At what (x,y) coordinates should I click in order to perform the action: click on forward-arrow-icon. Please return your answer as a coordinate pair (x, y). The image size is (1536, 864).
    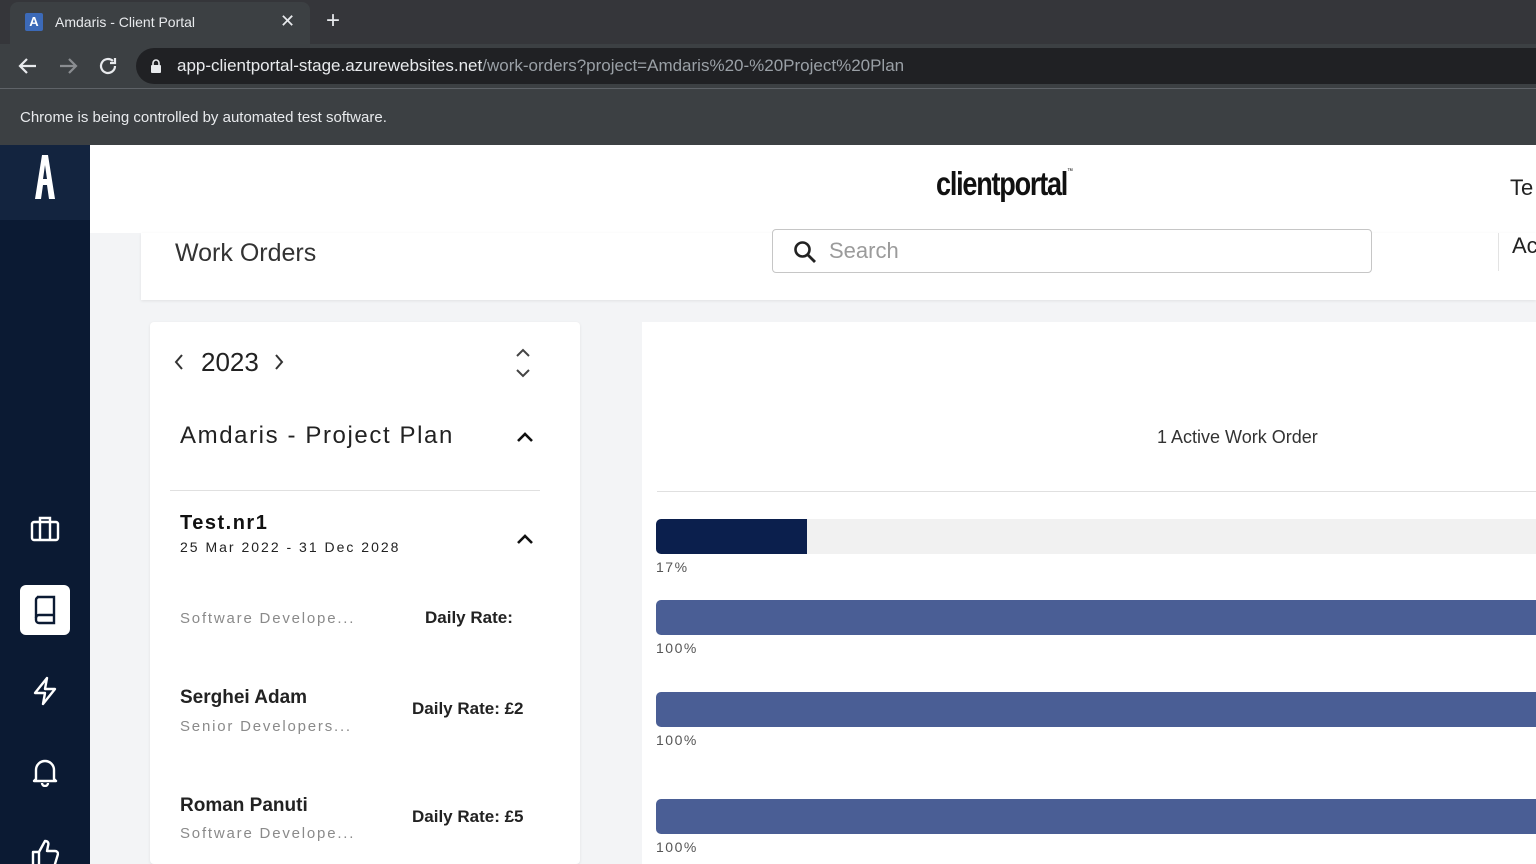
    Looking at the image, I should click on (68, 66).